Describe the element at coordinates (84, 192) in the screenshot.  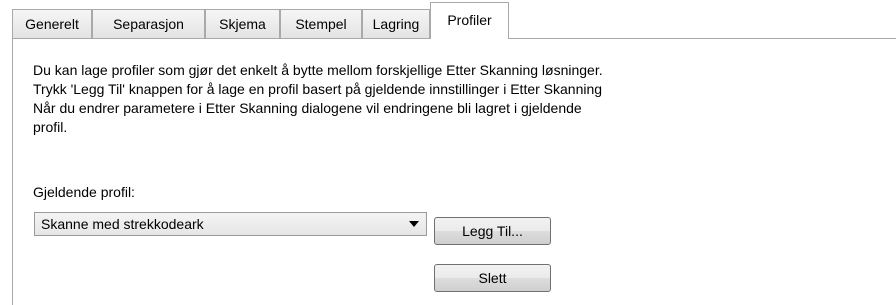
I see `current-profile-label: Gjeldende profil:` at that location.